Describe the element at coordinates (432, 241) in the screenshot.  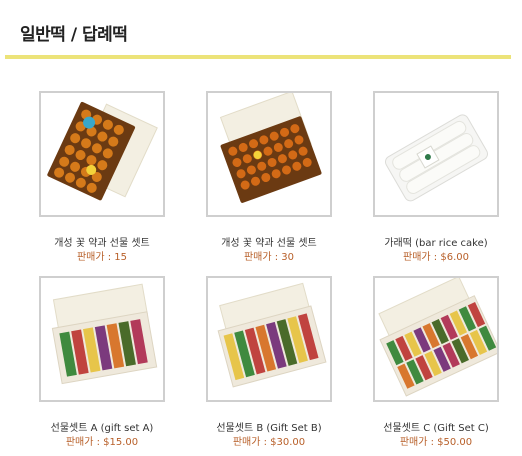
I see `product-name: 가래떡 (bar rice cake)` at that location.